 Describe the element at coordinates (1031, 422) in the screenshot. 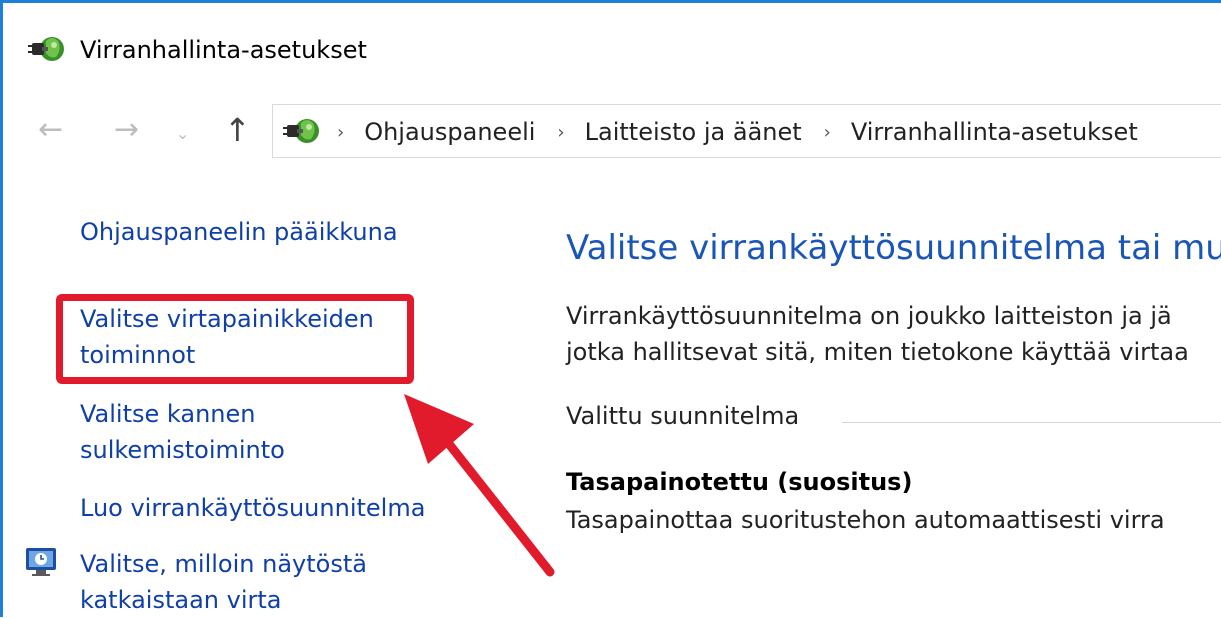

I see `section-divider` at that location.